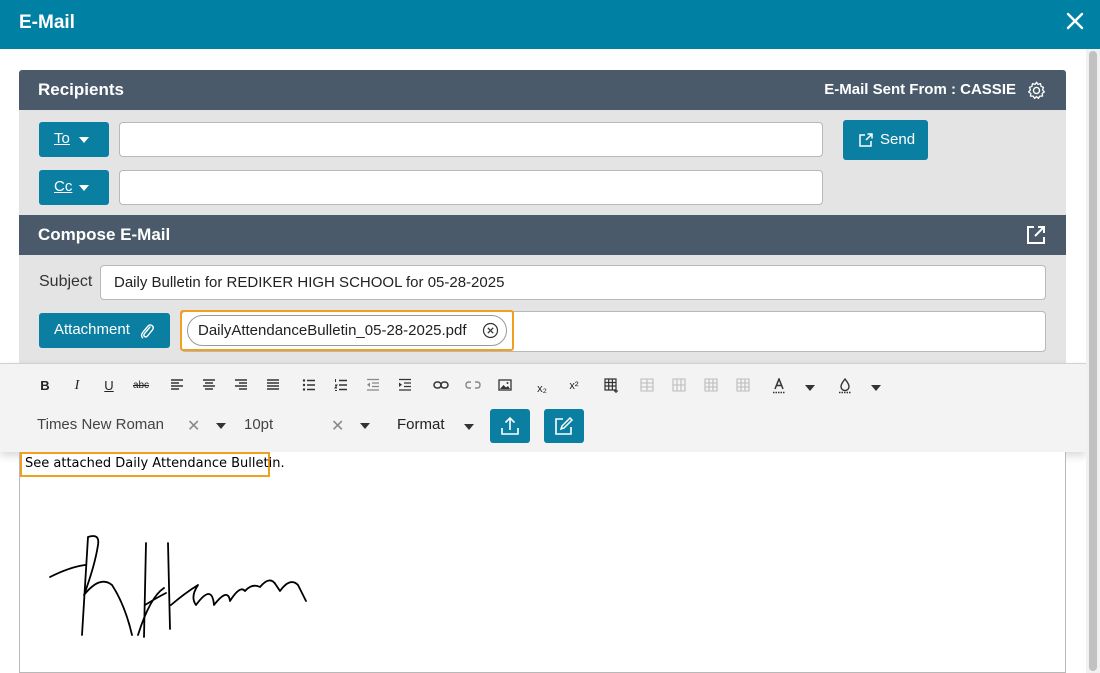 The width and height of the screenshot is (1100, 673). Describe the element at coordinates (1075, 21) in the screenshot. I see `close-icon` at that location.